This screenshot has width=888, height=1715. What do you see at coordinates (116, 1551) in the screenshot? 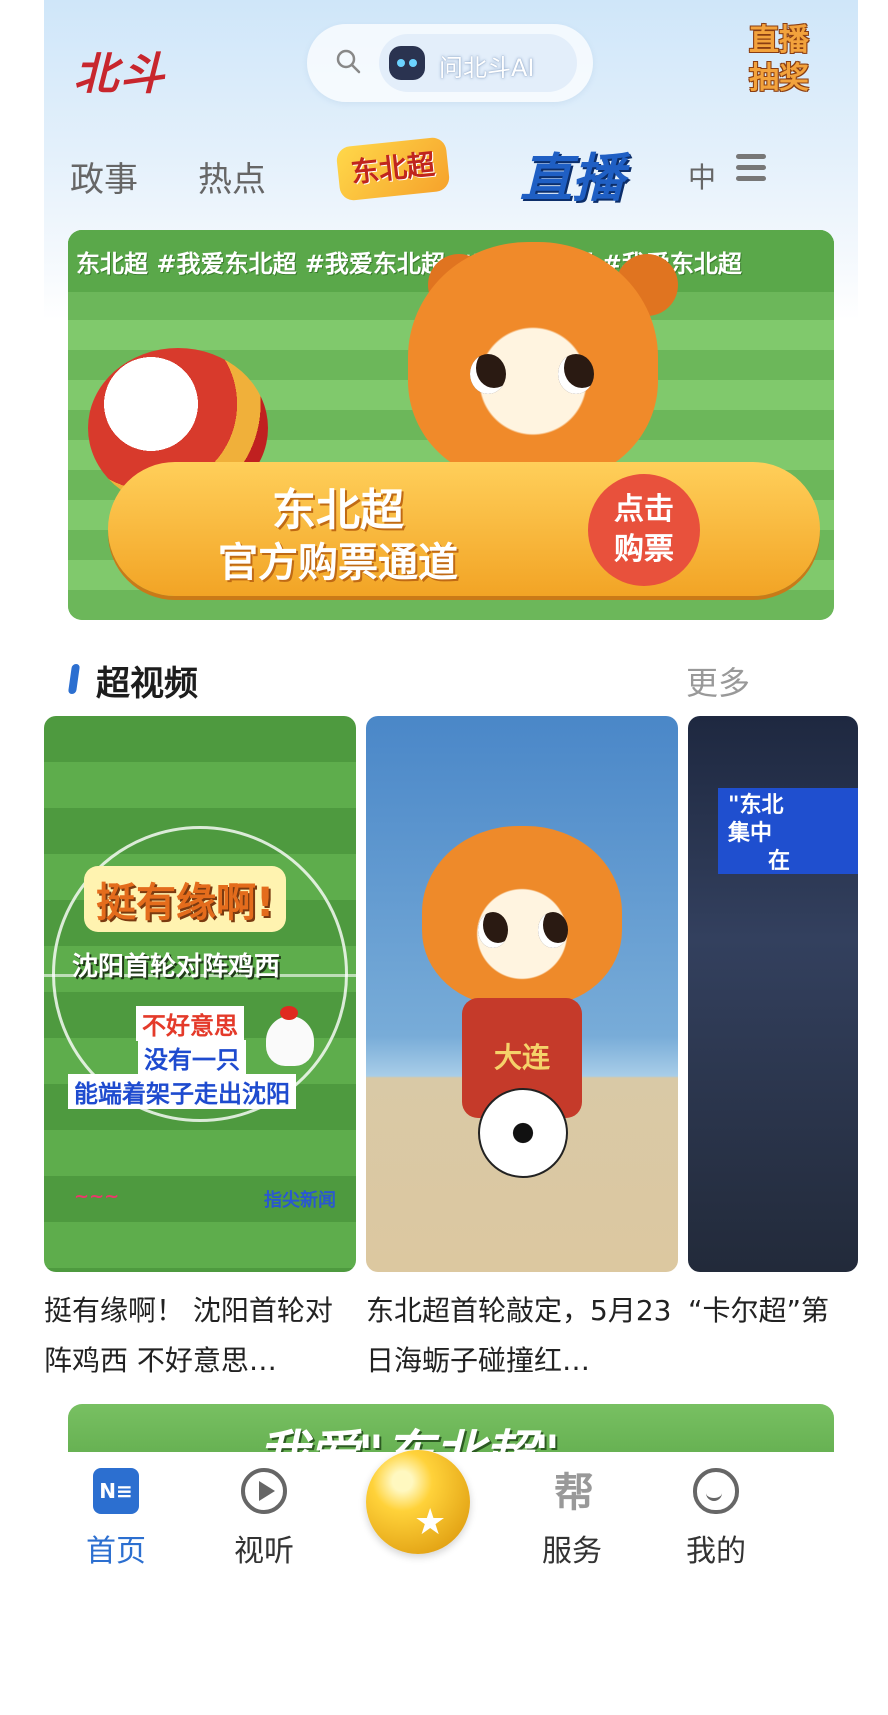
I see `nav-home-label: 首页` at bounding box center [116, 1551].